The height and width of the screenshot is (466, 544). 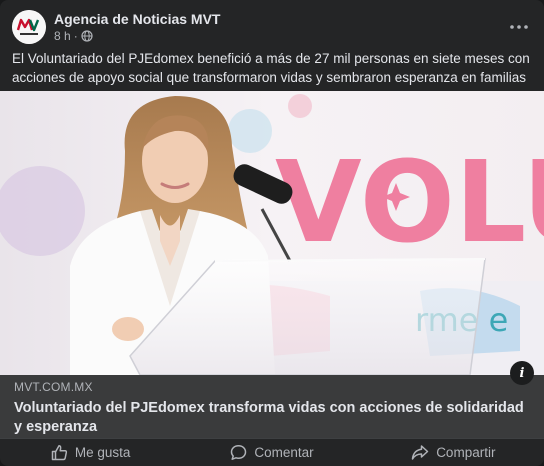 What do you see at coordinates (59, 453) in the screenshot?
I see `thumbs-up-icon` at bounding box center [59, 453].